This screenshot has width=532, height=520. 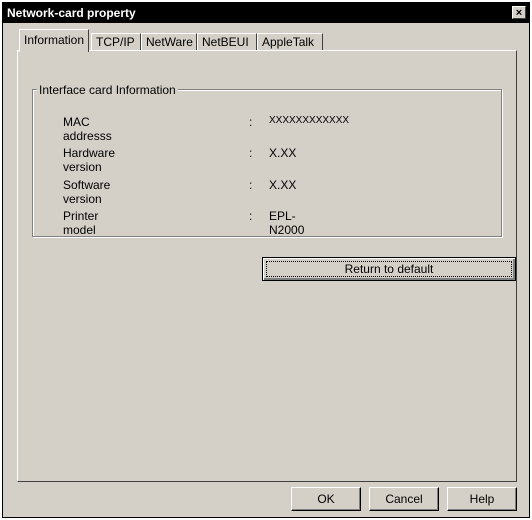 I want to click on tab-information: Information, so click(x=54, y=40).